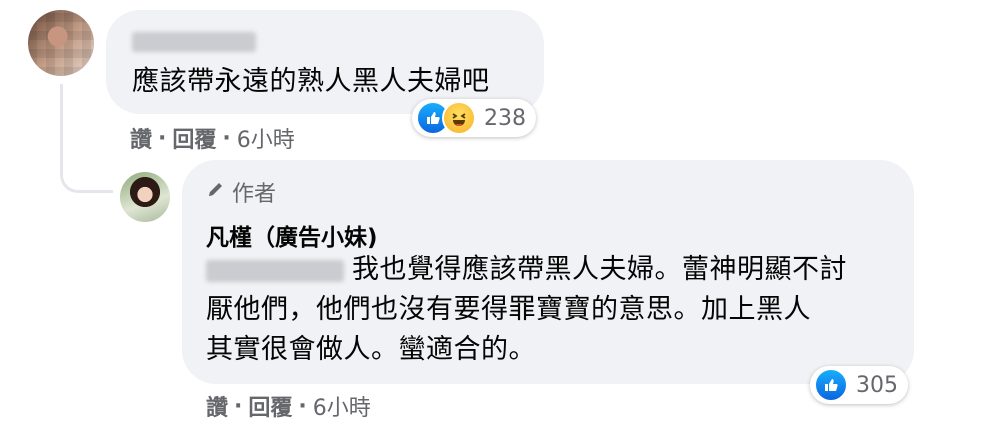 The height and width of the screenshot is (438, 990). Describe the element at coordinates (254, 194) in the screenshot. I see `author-tag-label: 作者` at that location.